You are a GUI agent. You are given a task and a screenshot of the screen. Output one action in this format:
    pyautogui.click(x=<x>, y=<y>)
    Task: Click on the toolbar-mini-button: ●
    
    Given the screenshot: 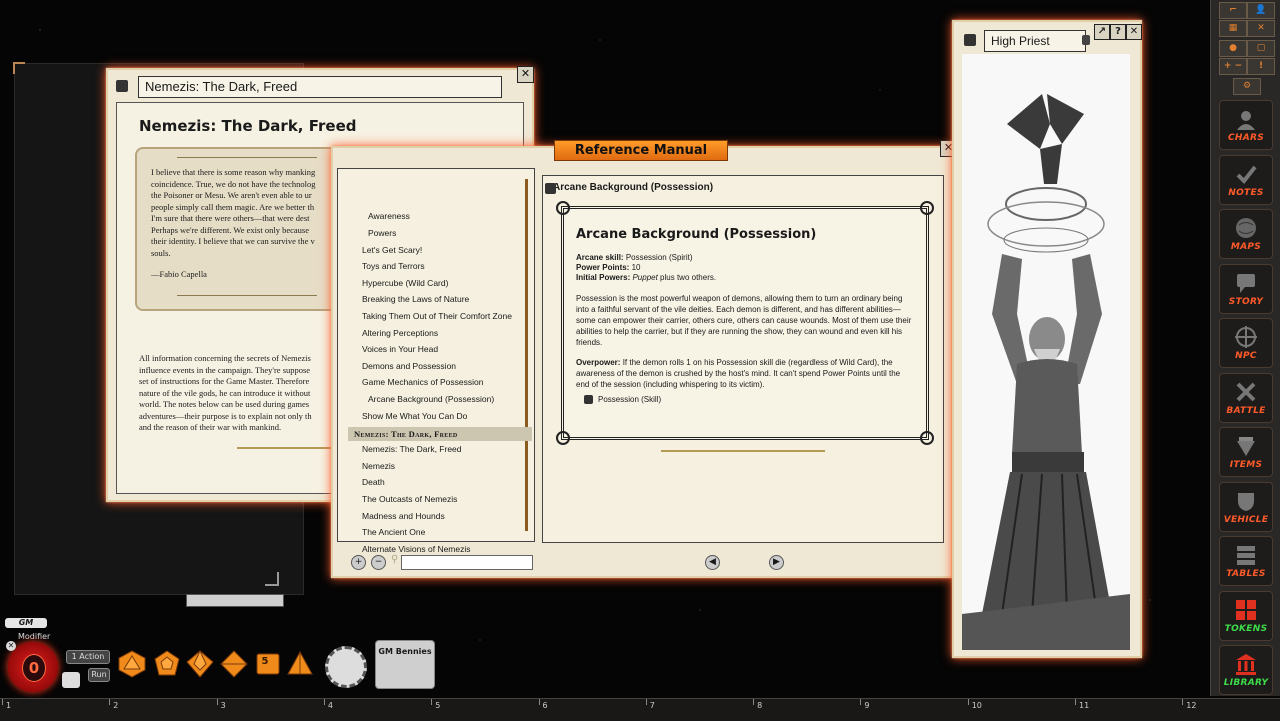 What is the action you would take?
    pyautogui.click(x=1233, y=48)
    